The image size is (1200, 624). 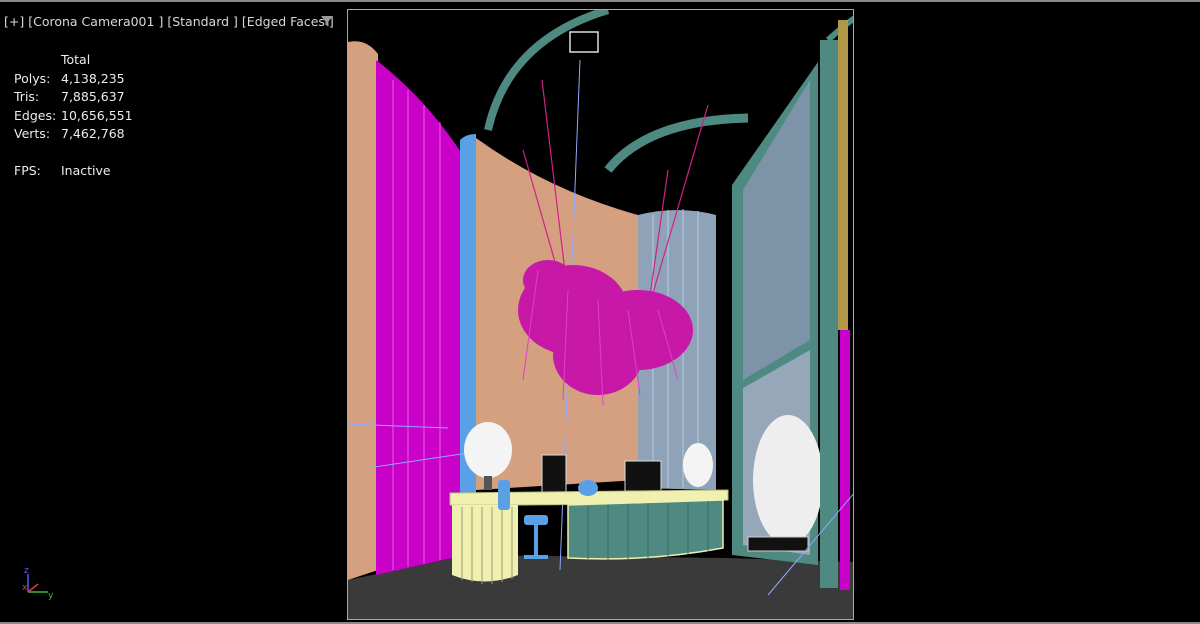 What do you see at coordinates (488, 483) in the screenshot?
I see `plant-left-pot` at bounding box center [488, 483].